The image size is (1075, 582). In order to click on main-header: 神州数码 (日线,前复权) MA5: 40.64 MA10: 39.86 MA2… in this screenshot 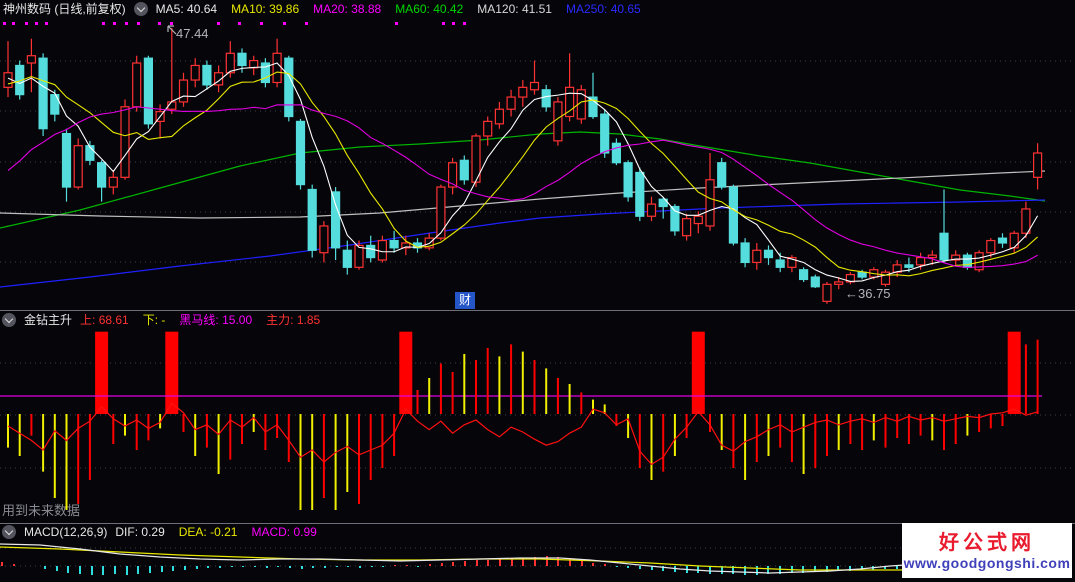, I will do `click(329, 9)`.